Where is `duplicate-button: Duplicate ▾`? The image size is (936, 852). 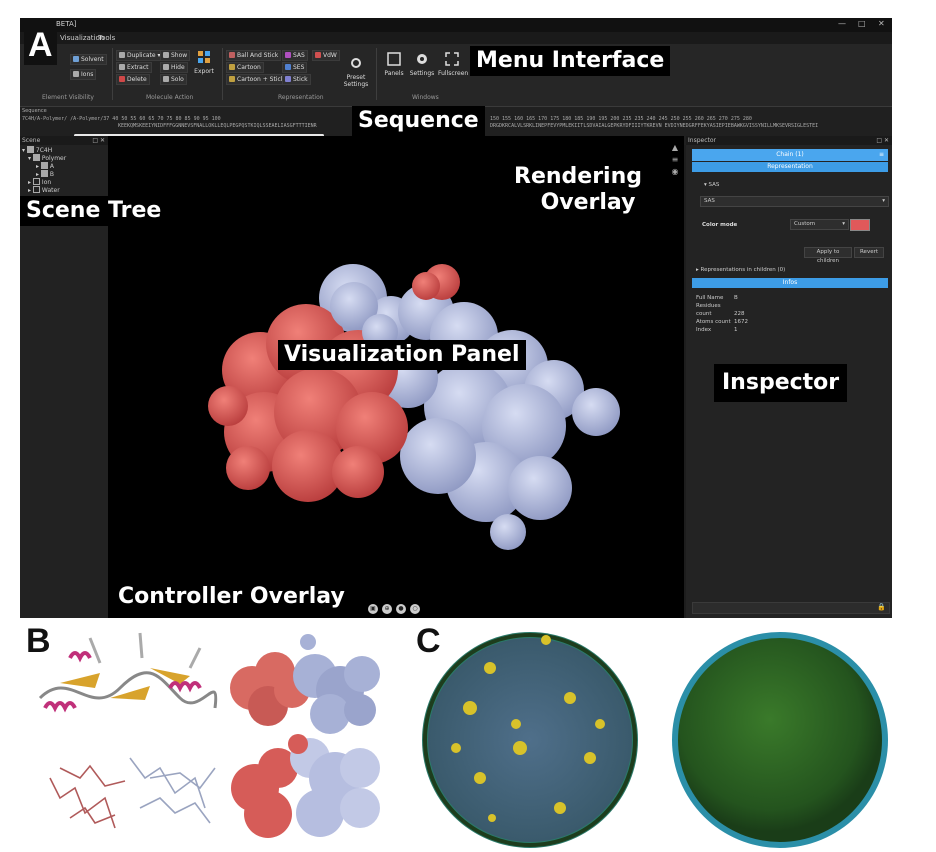 duplicate-button: Duplicate ▾ is located at coordinates (140, 55).